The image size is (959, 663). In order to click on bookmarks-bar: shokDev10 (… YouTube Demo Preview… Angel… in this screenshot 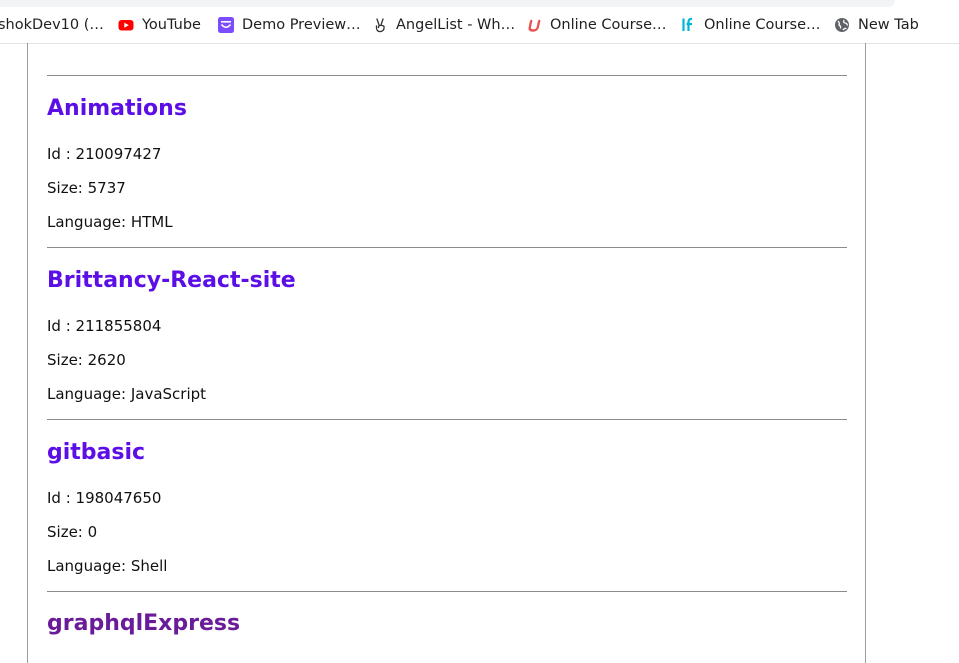, I will do `click(479, 22)`.